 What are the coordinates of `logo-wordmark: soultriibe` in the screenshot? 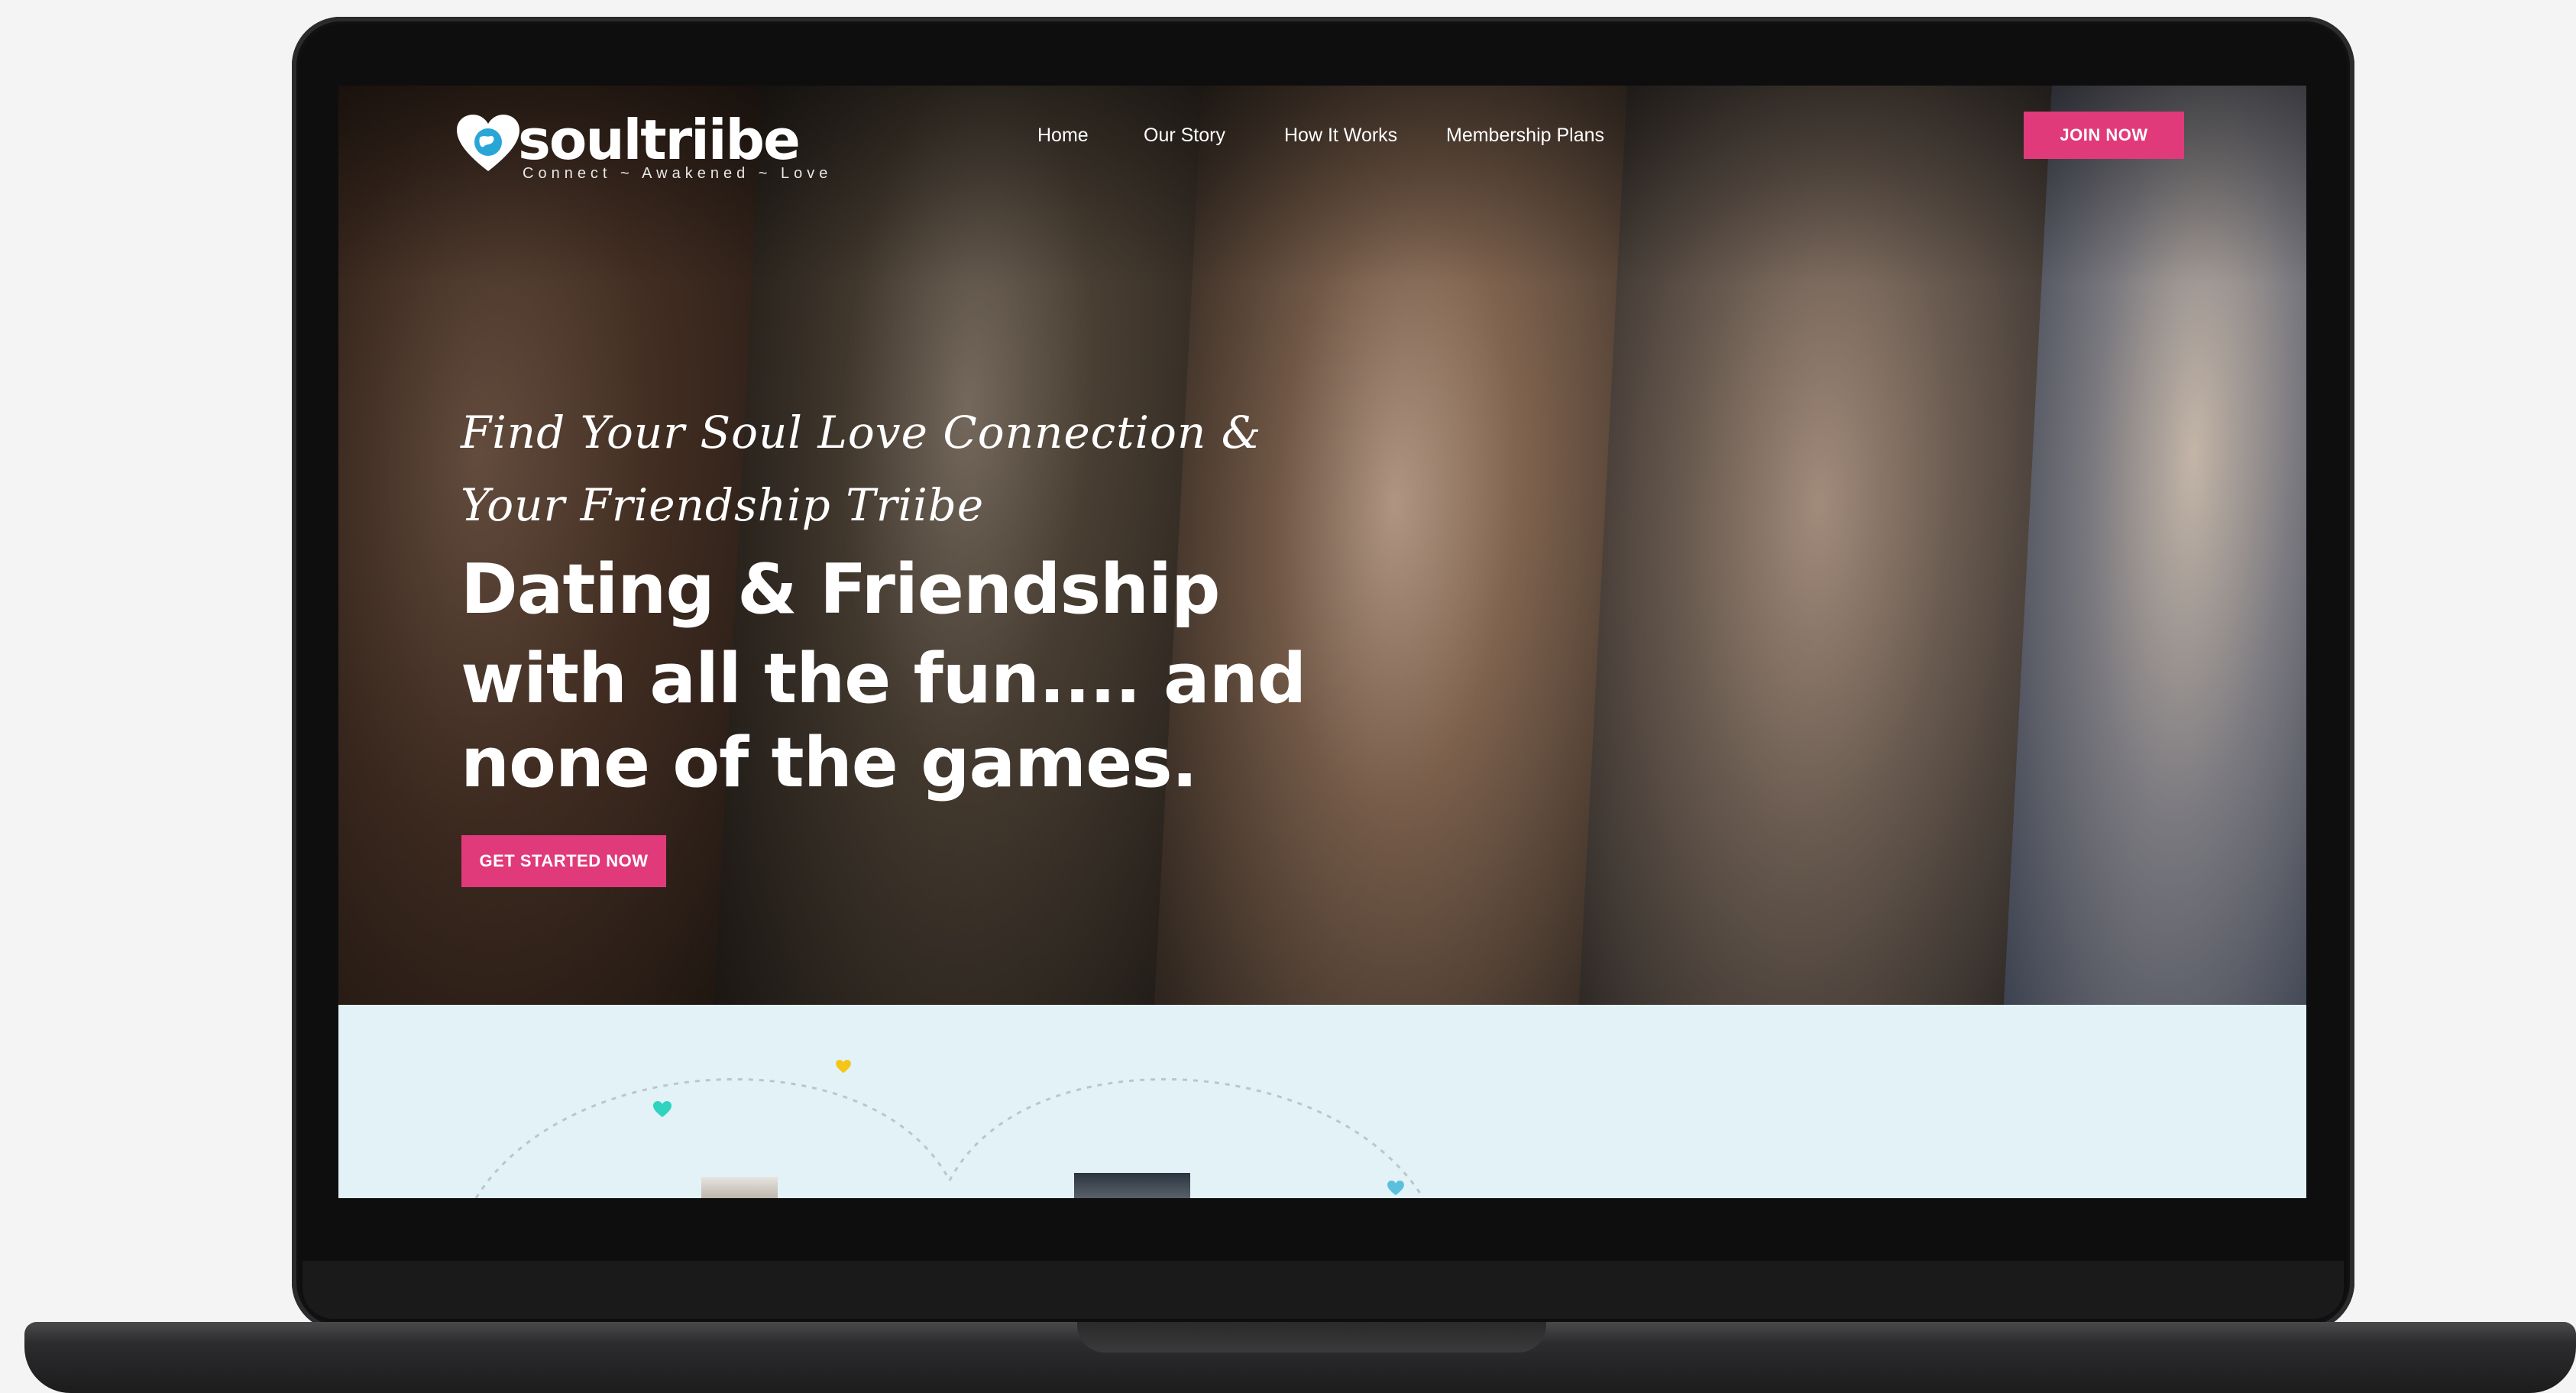 It's located at (659, 140).